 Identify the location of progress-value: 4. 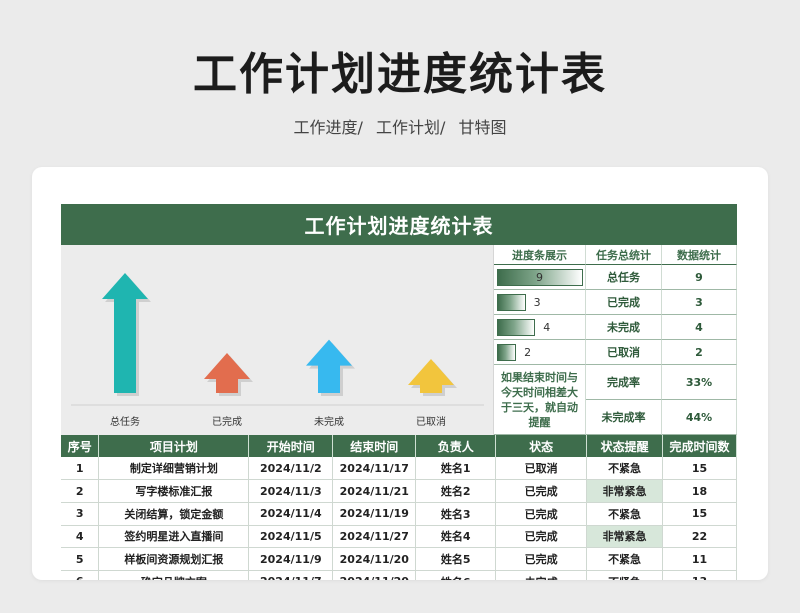
(547, 327).